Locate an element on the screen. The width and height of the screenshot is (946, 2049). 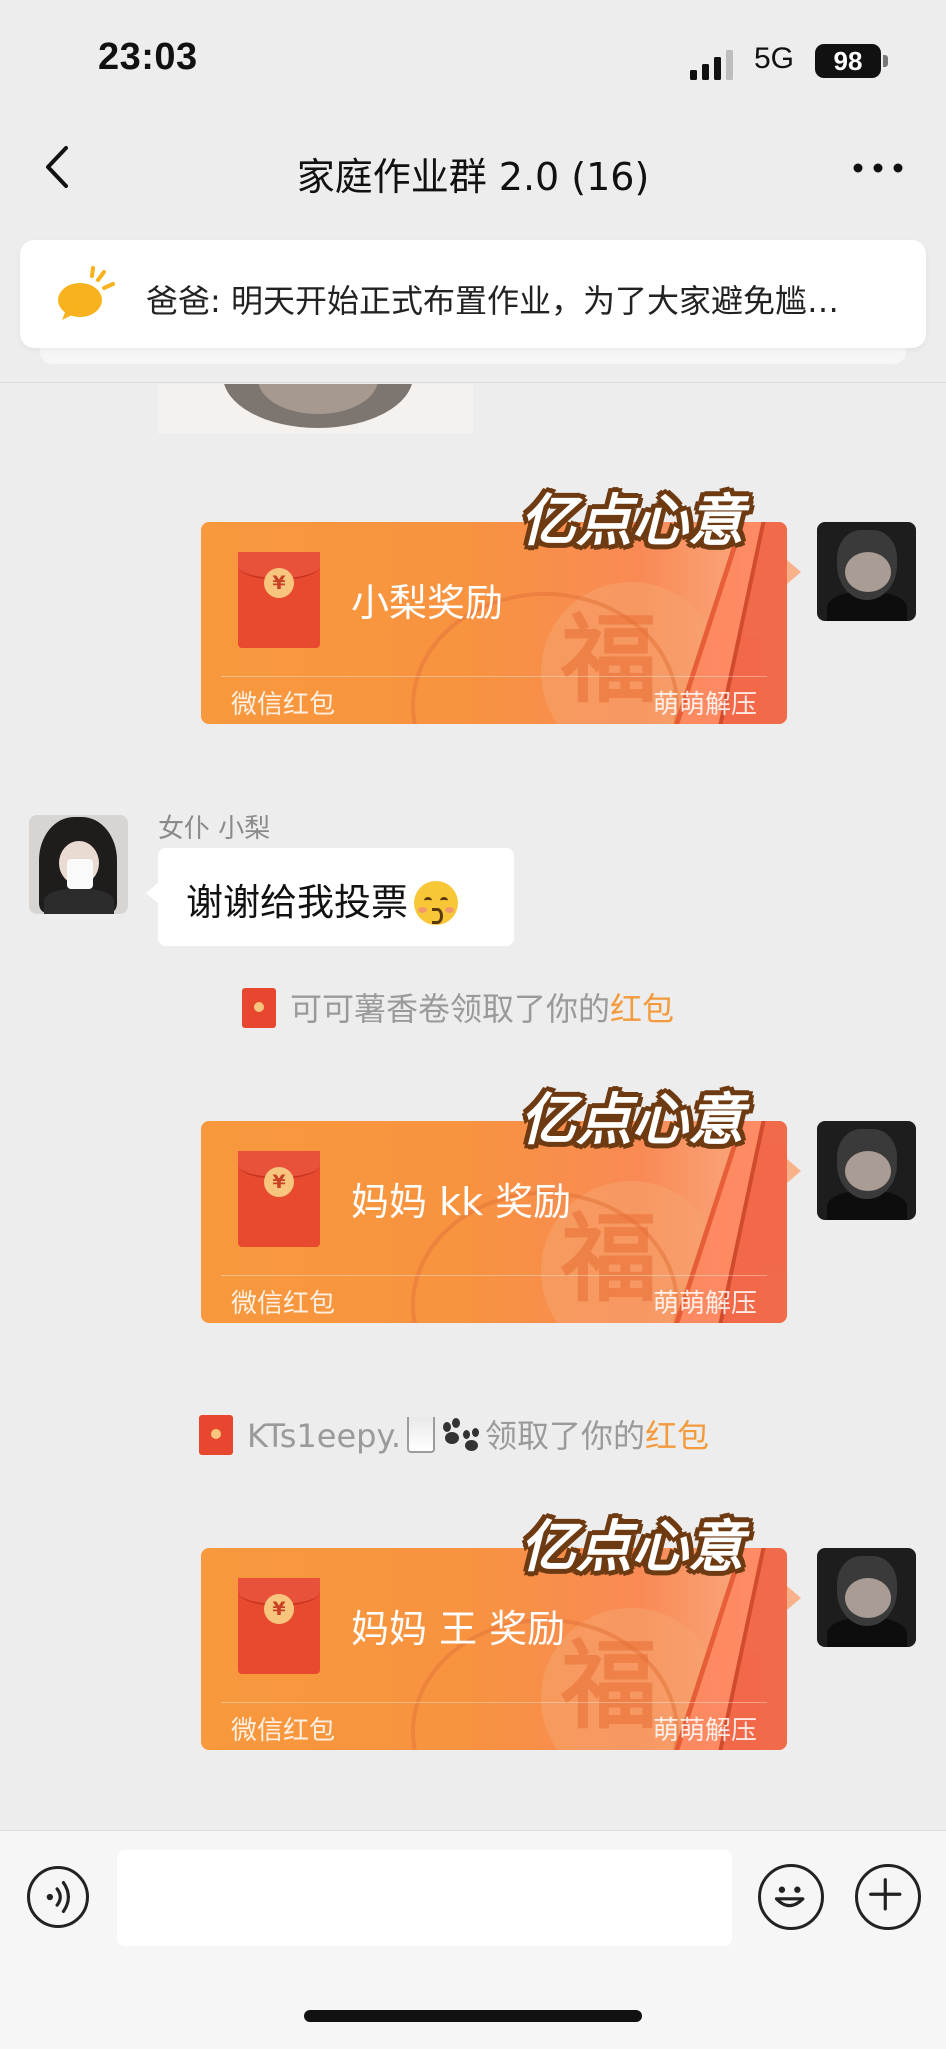
notice-name: KTs1eepy. is located at coordinates (324, 1436).